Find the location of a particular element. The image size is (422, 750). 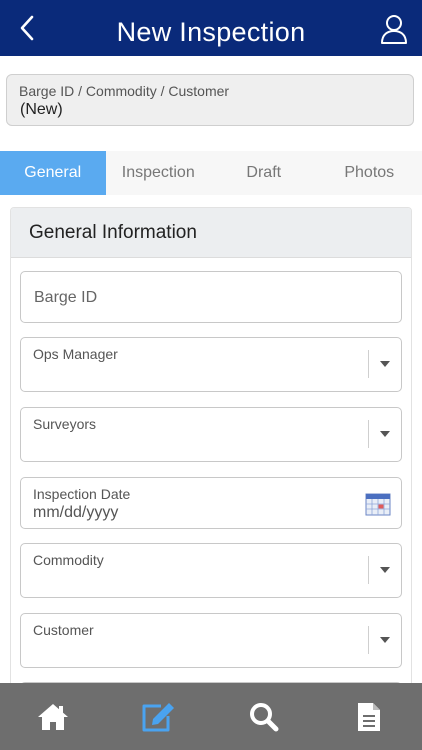

barge-id-input: Barge ID is located at coordinates (211, 297).